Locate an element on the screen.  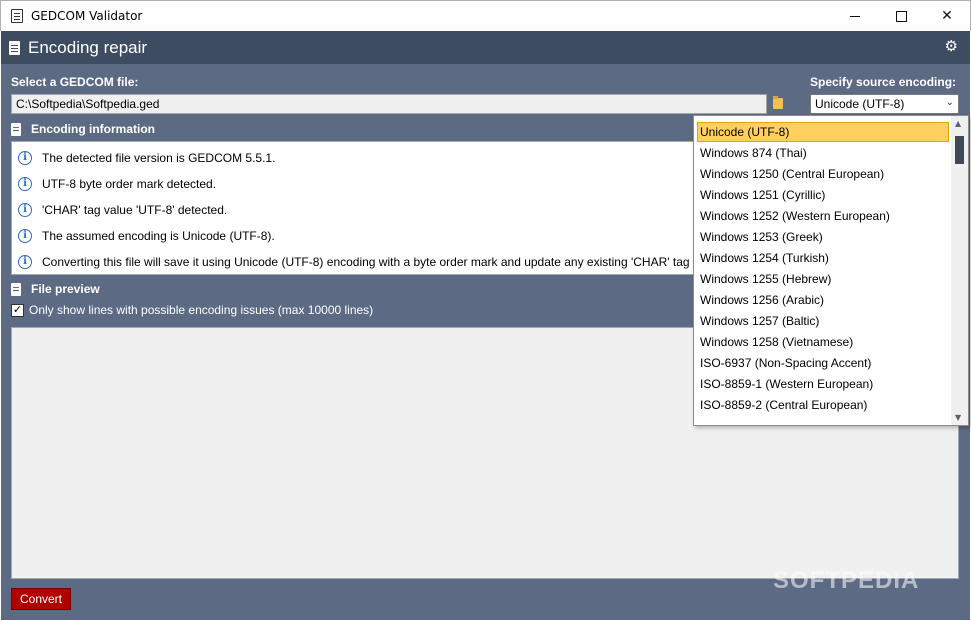
file-preview-header: File preview is located at coordinates (55, 289).